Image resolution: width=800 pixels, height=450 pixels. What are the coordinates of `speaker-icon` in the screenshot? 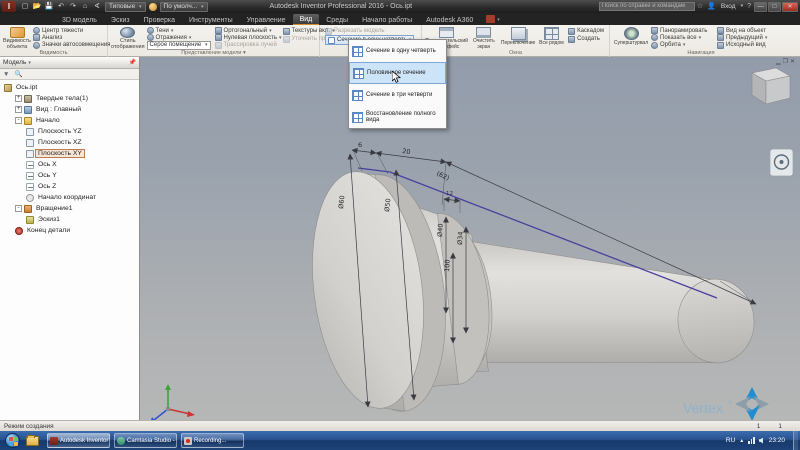 It's located at (760, 440).